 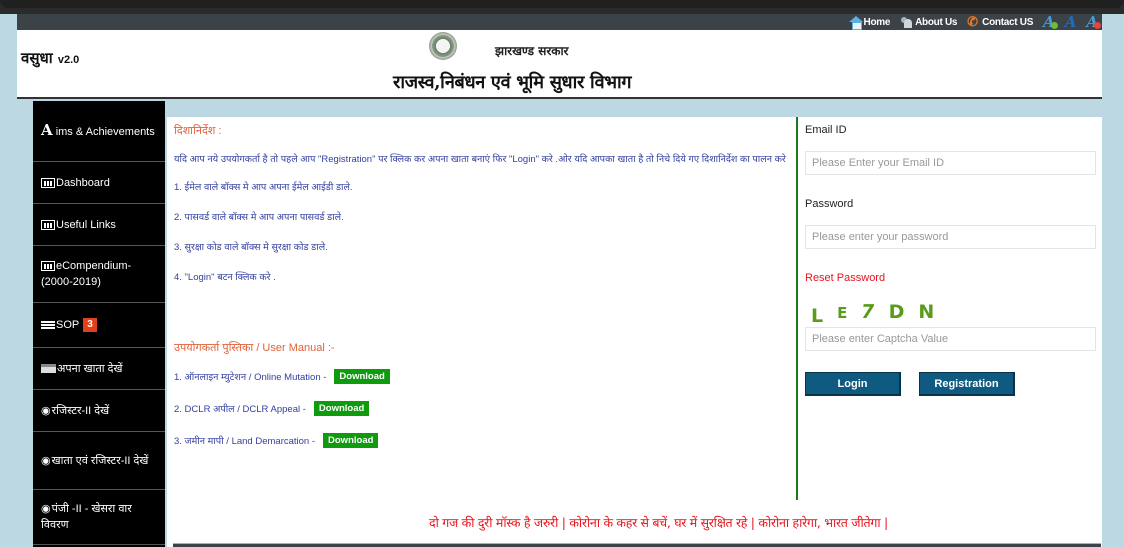 I want to click on captcha-char: L, so click(x=824, y=316).